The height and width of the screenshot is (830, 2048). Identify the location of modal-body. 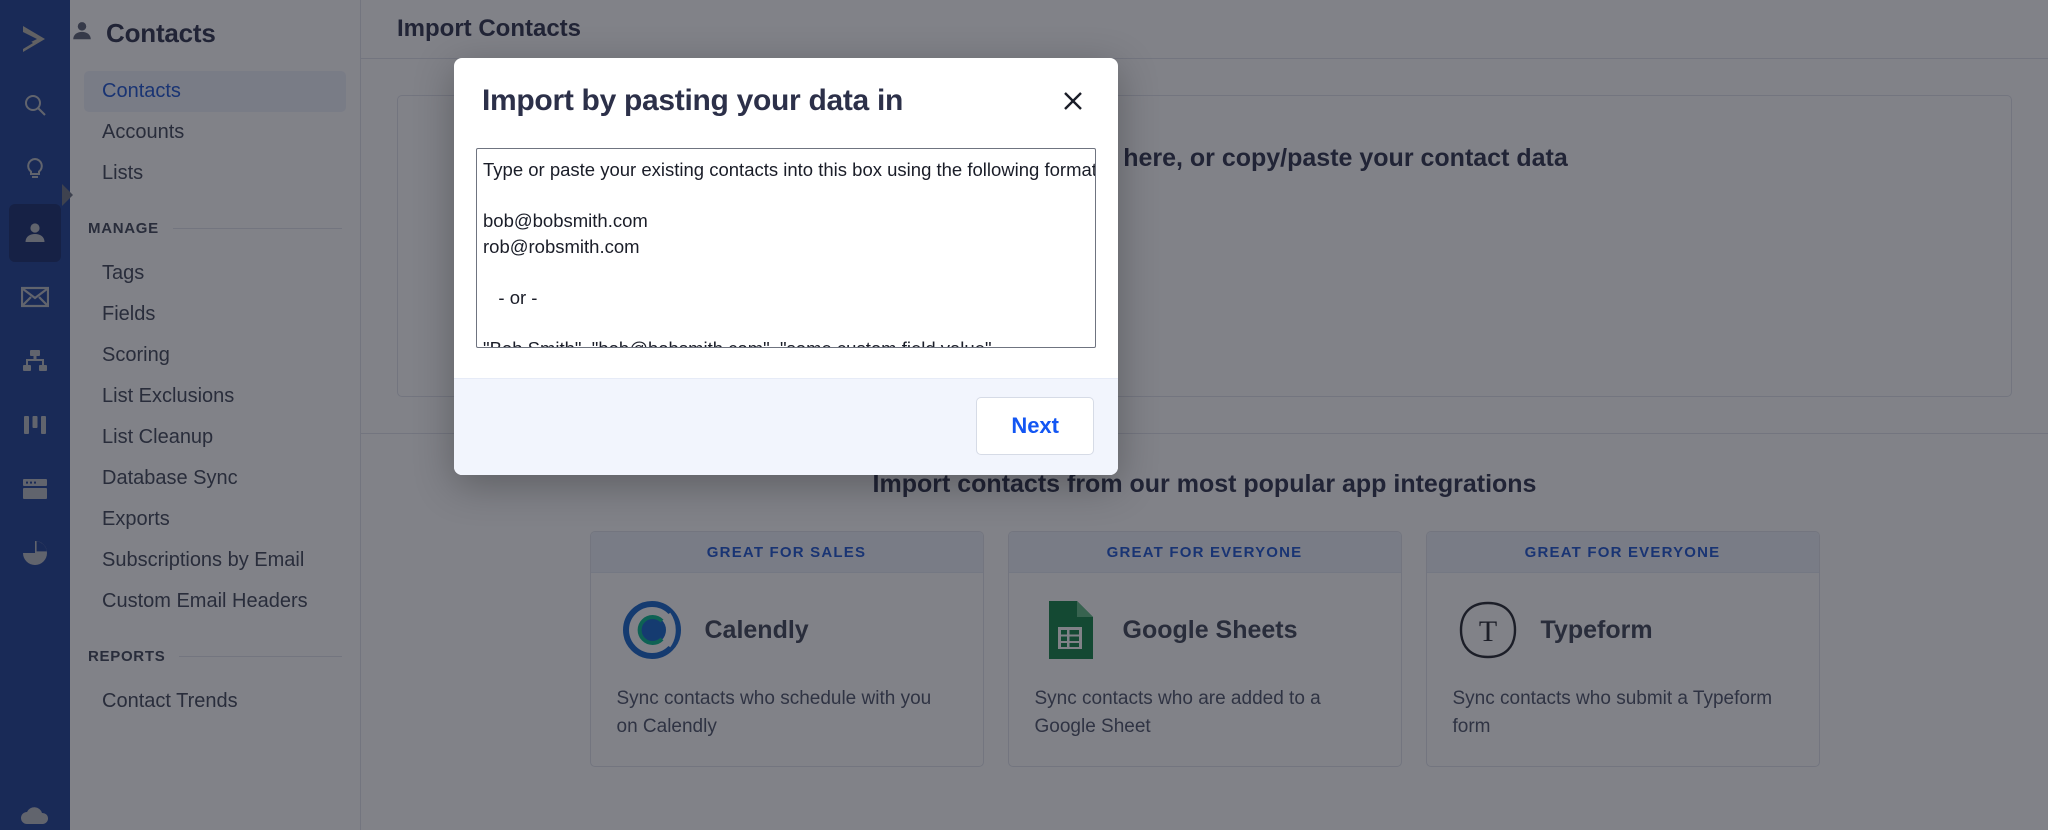
(786, 251).